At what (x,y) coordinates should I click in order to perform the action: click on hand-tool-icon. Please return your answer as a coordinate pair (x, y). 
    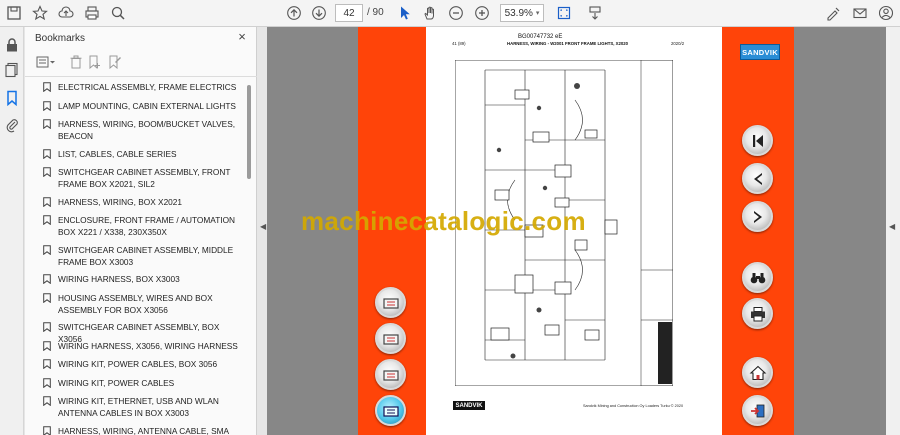
    Looking at the image, I should click on (430, 13).